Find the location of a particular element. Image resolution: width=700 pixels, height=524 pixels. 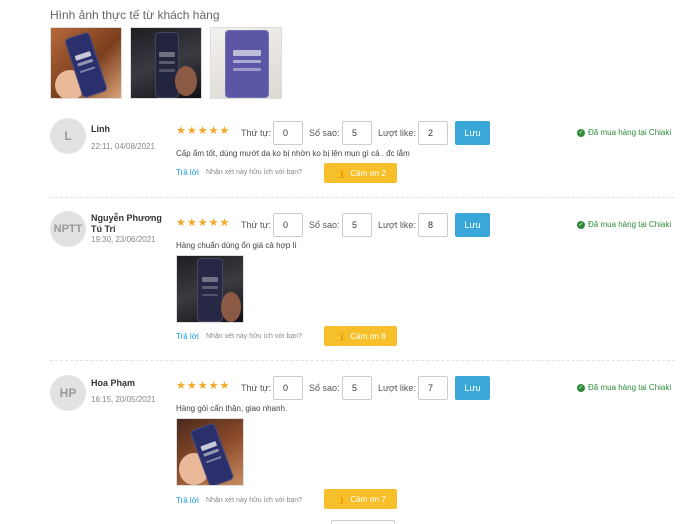

thanks-label: Cảm ơn 8 is located at coordinates (368, 336).